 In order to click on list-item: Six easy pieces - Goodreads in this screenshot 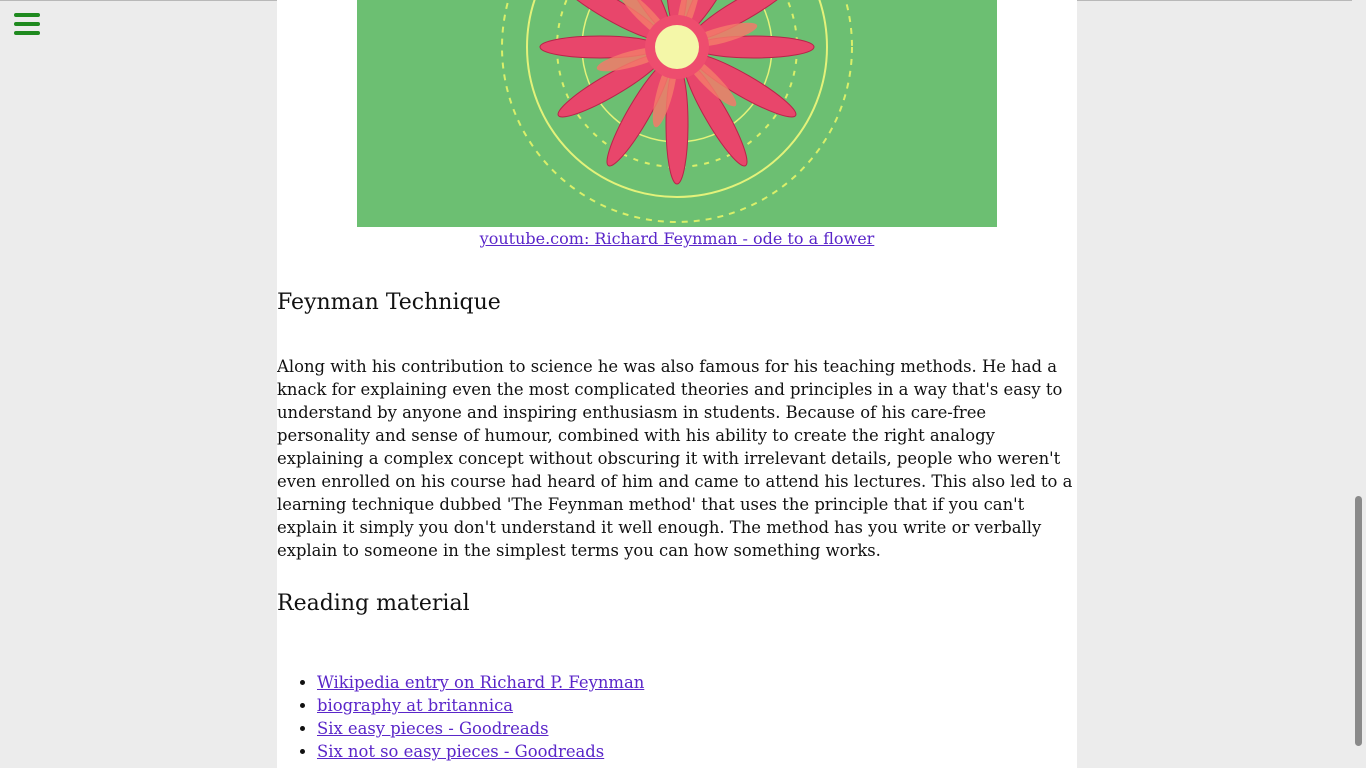, I will do `click(480, 728)`.